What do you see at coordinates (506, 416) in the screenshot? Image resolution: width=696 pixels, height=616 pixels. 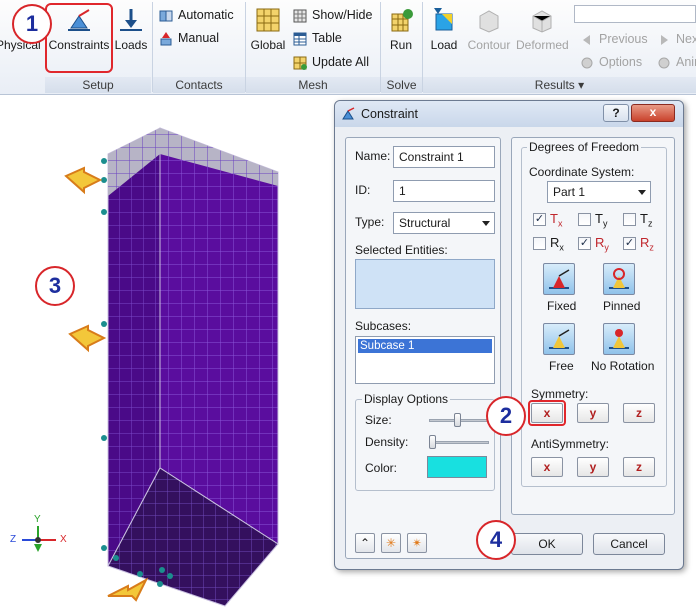 I see `callout-2: 2` at bounding box center [506, 416].